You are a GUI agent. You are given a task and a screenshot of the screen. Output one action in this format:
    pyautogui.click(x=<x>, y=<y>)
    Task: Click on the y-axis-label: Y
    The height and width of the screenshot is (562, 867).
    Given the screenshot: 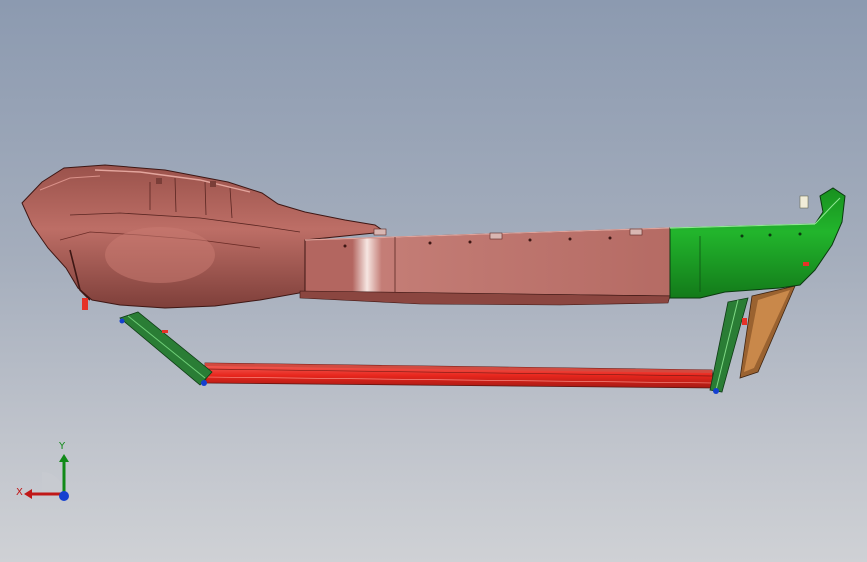 What is the action you would take?
    pyautogui.click(x=62, y=446)
    